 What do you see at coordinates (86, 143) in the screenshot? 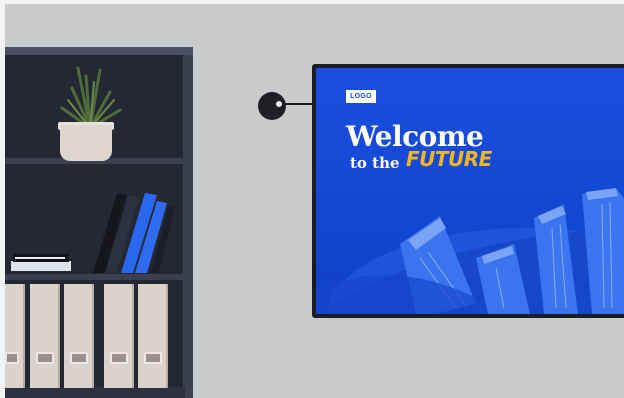
I see `plant-pot` at bounding box center [86, 143].